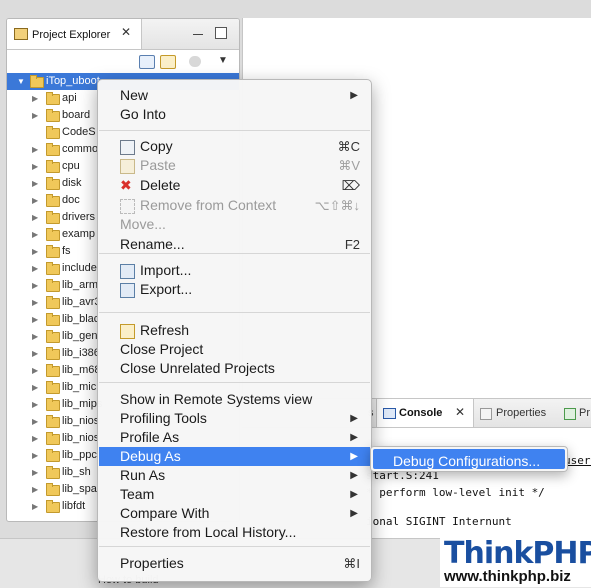  Describe the element at coordinates (79, 234) in the screenshot. I see `tree-item-label: examp` at that location.